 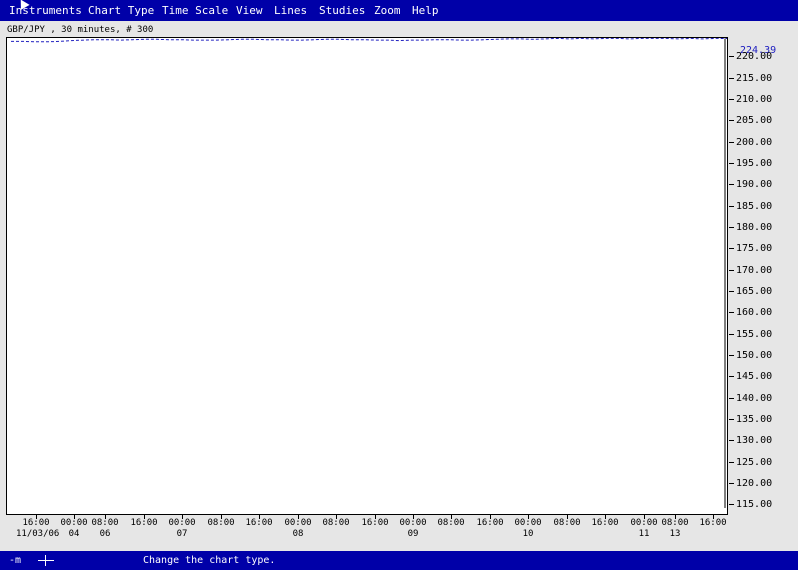 What do you see at coordinates (399, 560) in the screenshot?
I see `status-bar: -m Change the chart type.` at bounding box center [399, 560].